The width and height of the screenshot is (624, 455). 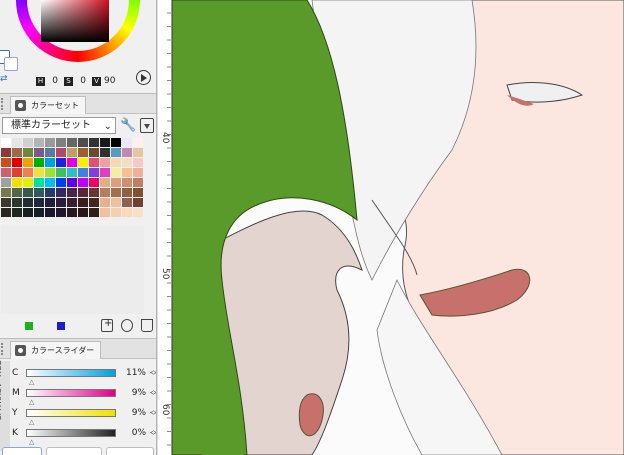 What do you see at coordinates (127, 325) in the screenshot?
I see `remove-color-icon` at bounding box center [127, 325].